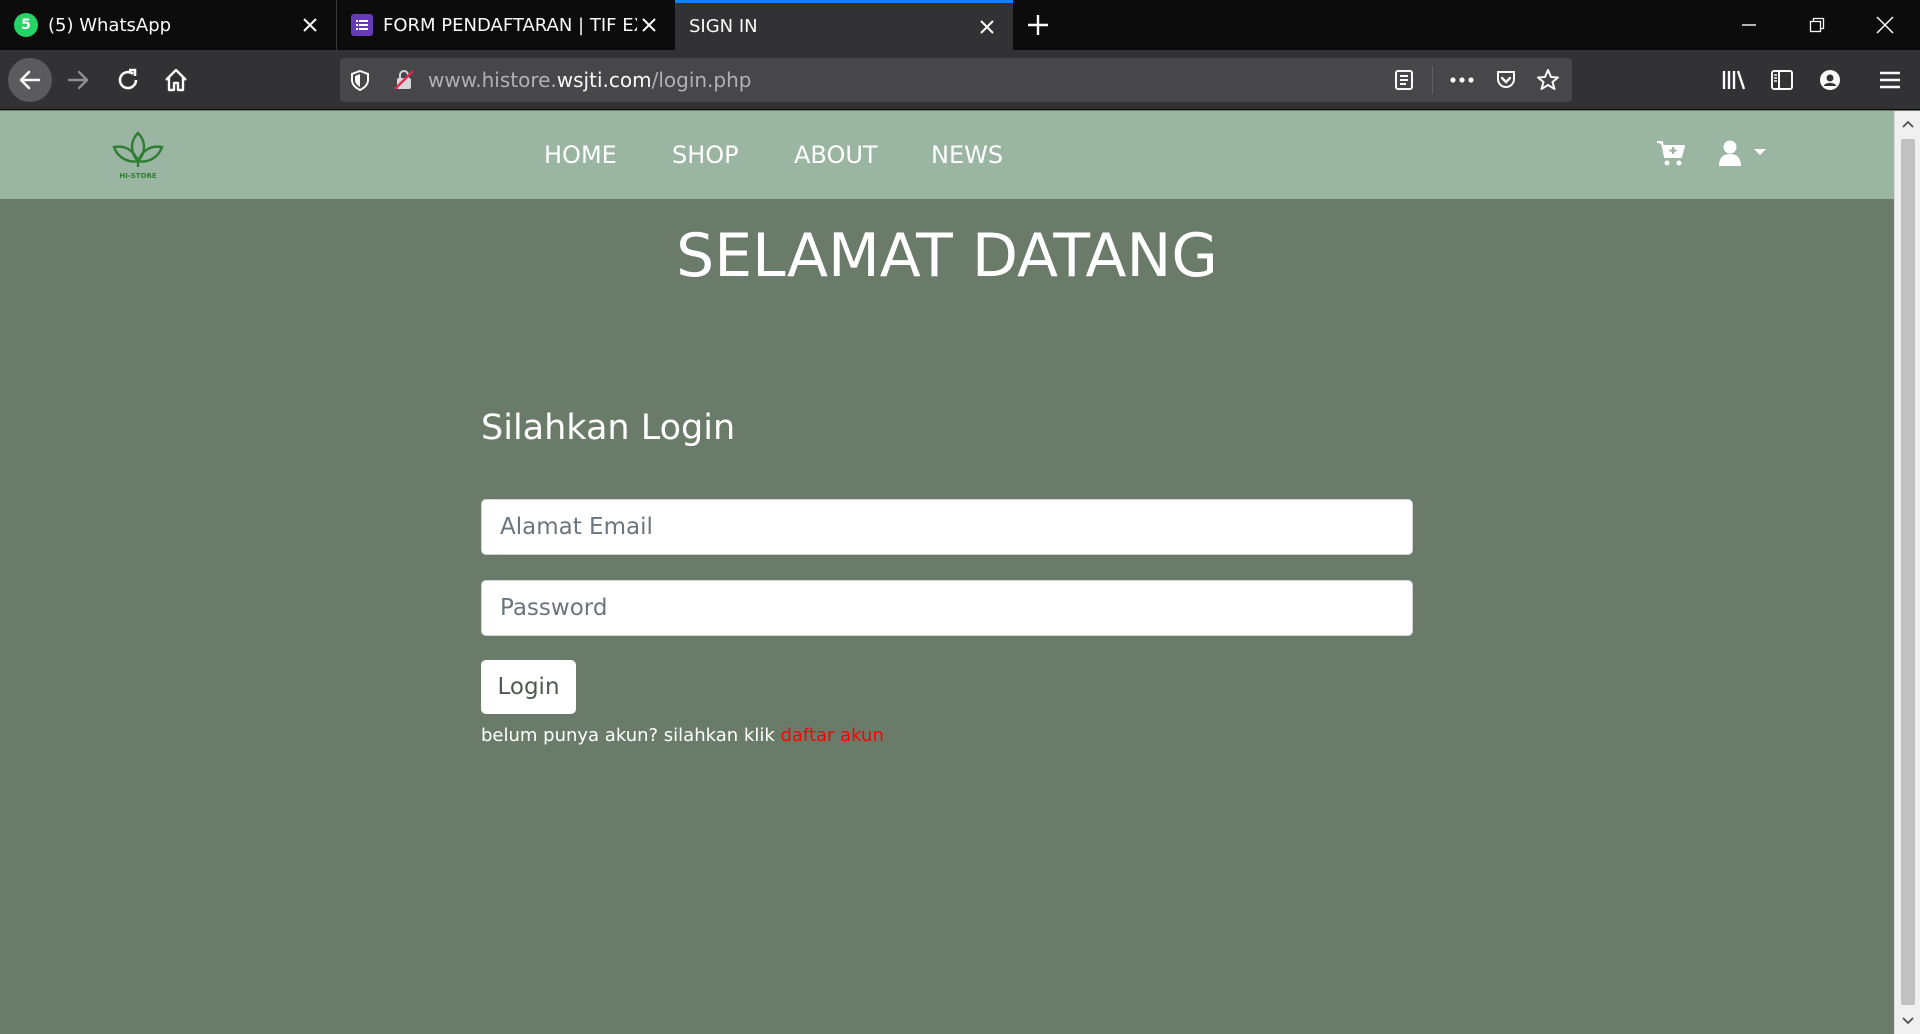  What do you see at coordinates (1506, 80) in the screenshot?
I see `pocket-icon` at bounding box center [1506, 80].